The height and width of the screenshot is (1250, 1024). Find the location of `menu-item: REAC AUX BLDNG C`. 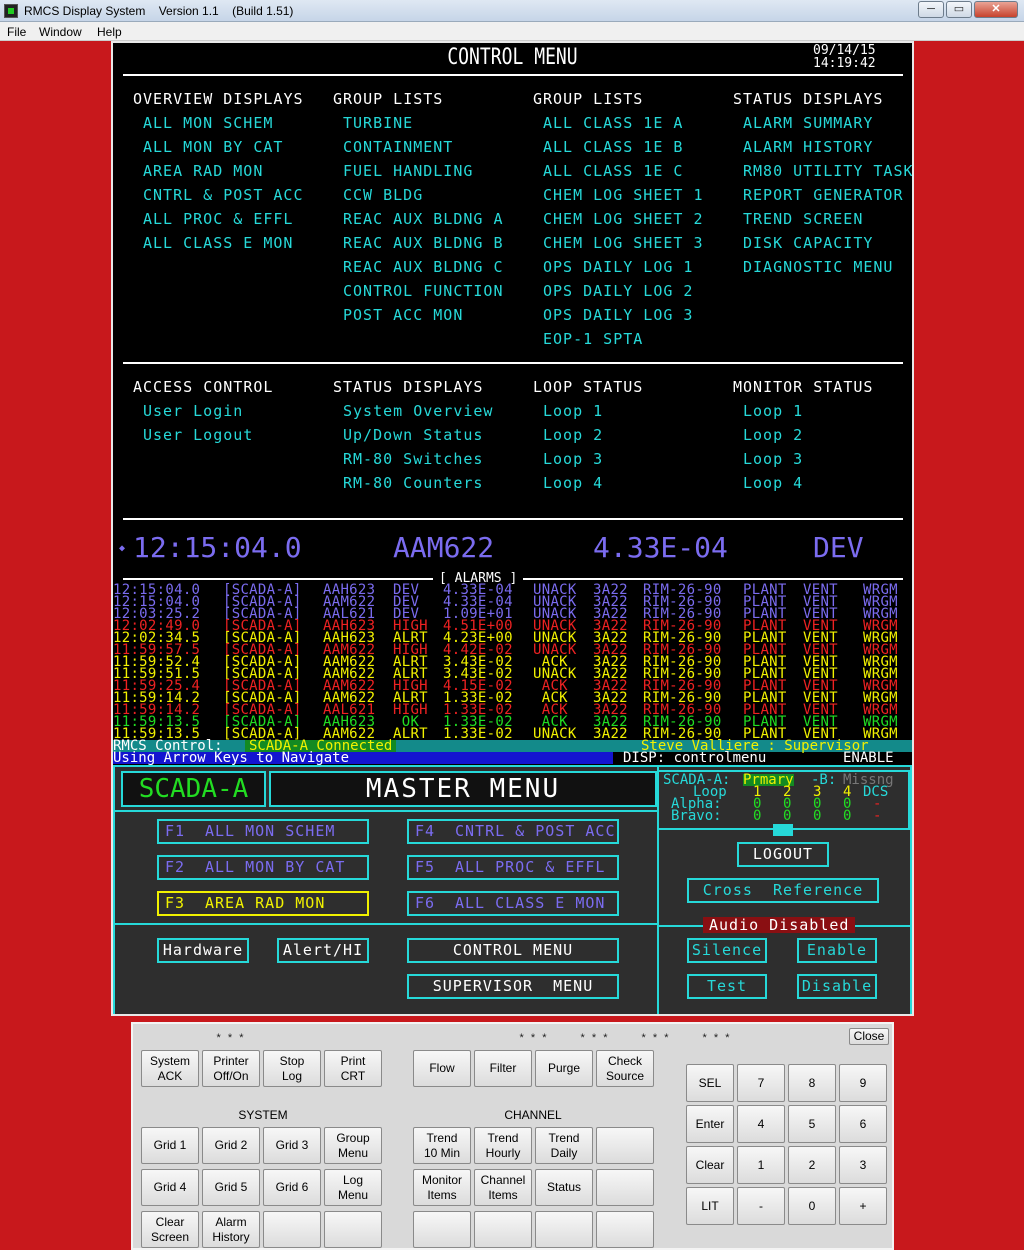

menu-item: REAC AUX BLDNG C is located at coordinates (423, 267).